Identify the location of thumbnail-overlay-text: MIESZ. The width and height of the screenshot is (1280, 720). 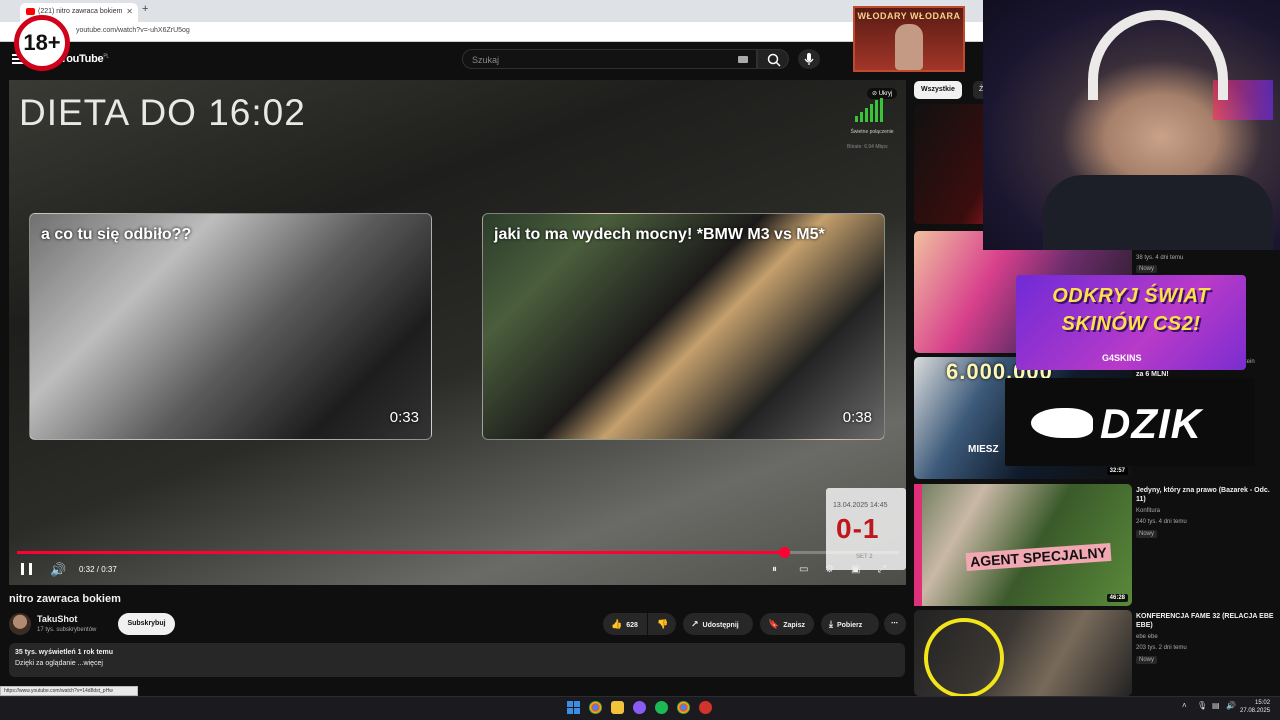
(983, 449).